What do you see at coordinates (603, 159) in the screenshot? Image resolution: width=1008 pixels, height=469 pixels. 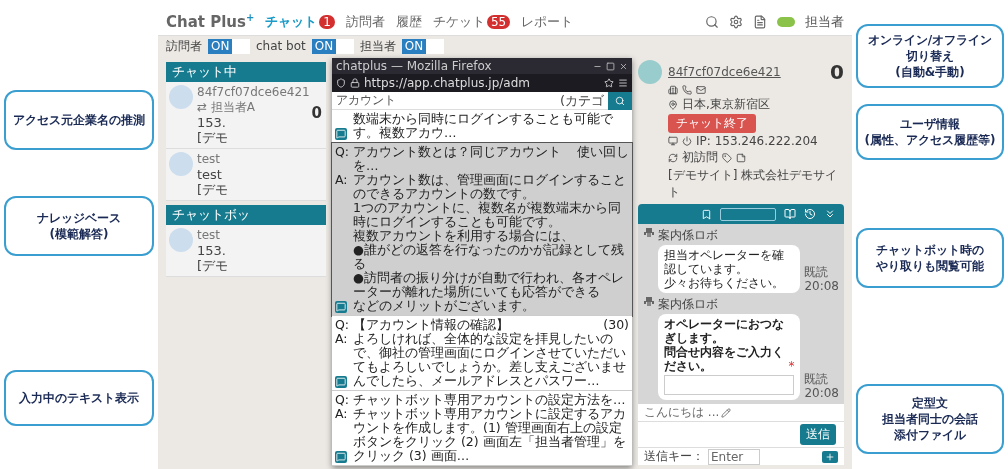 I see `question-tag: 使い回し` at bounding box center [603, 159].